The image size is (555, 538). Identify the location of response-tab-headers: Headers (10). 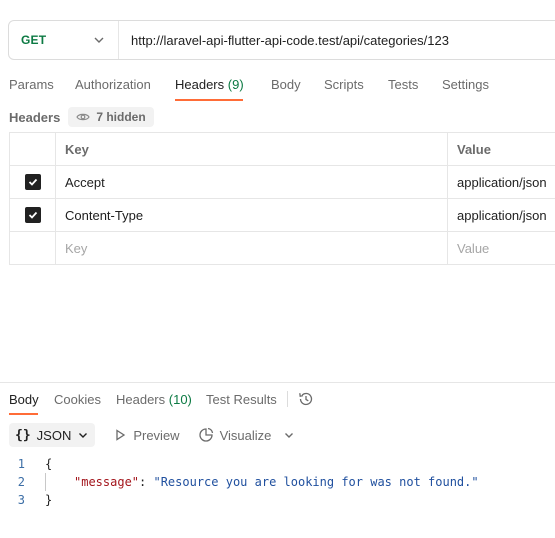
(161, 399).